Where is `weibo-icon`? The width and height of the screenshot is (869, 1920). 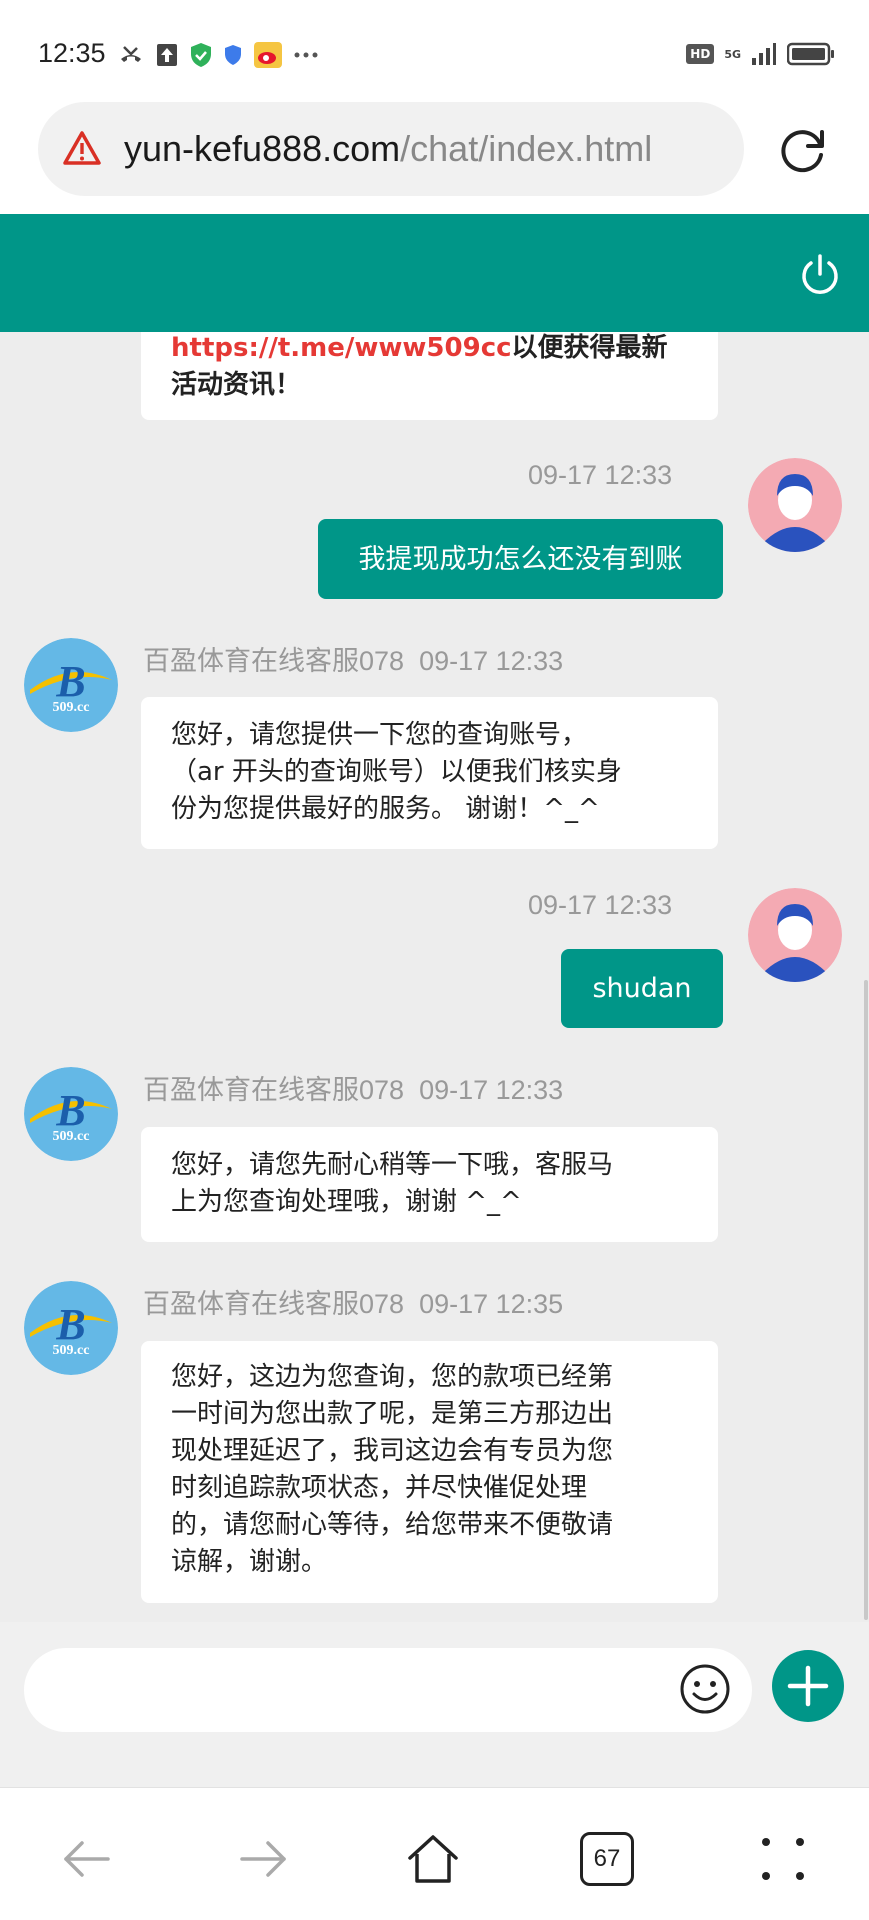
weibo-icon is located at coordinates (268, 55).